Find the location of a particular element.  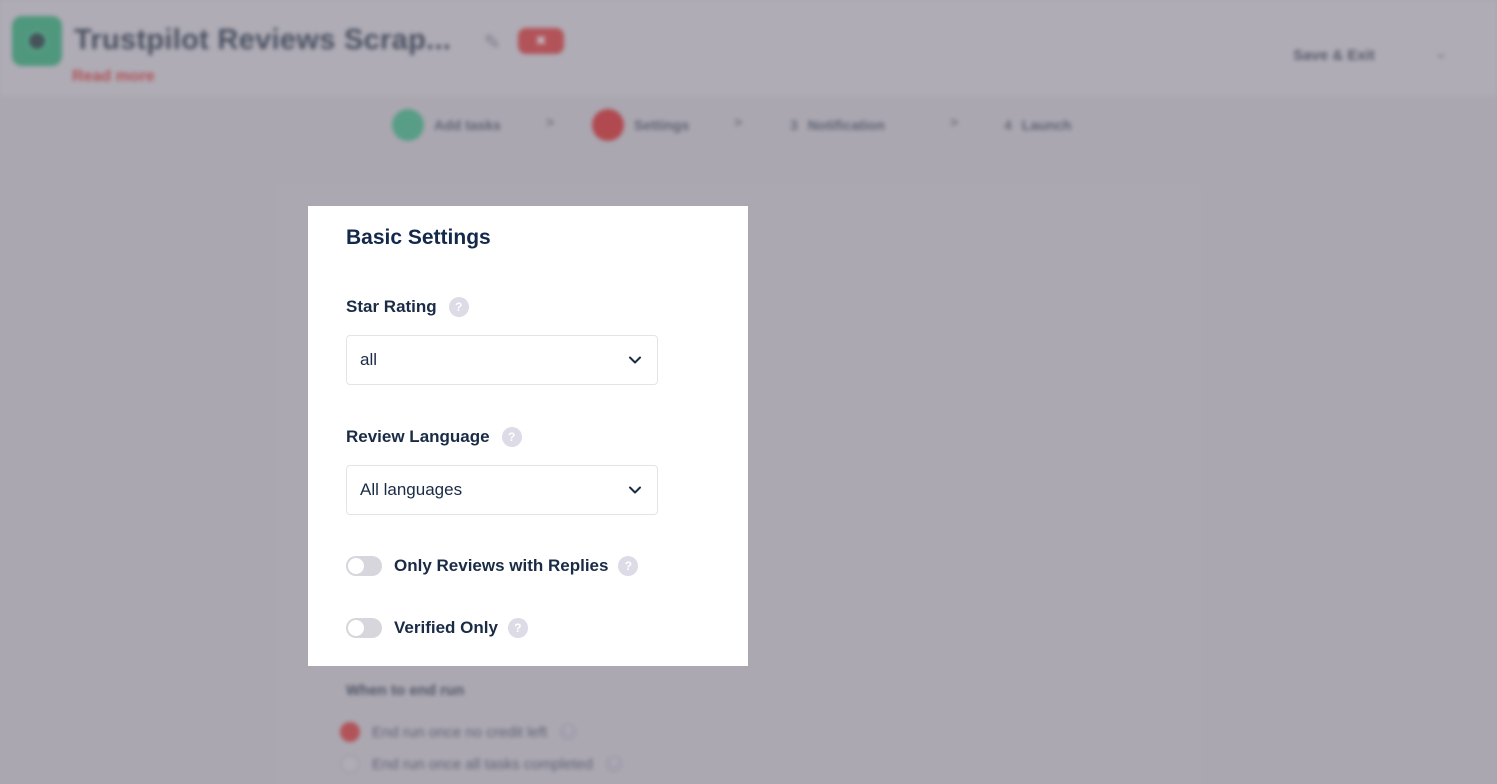

star-rating-value: all is located at coordinates (369, 359).